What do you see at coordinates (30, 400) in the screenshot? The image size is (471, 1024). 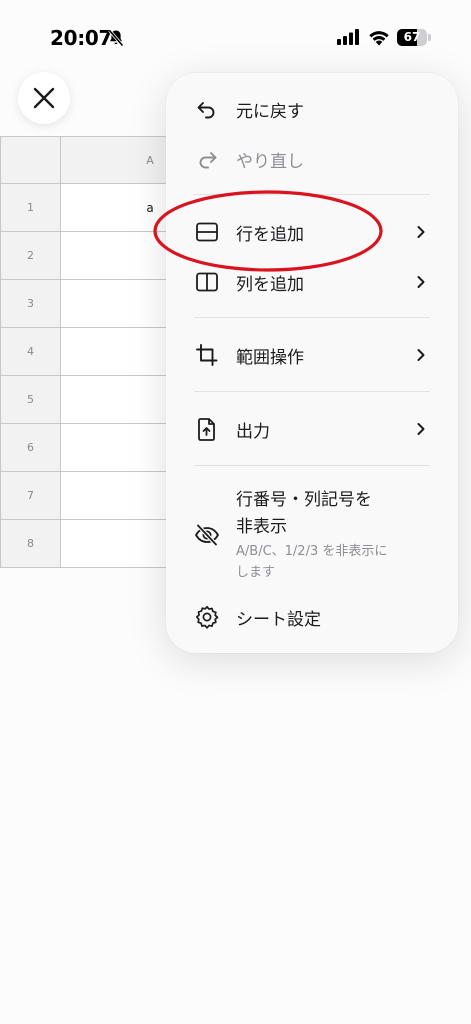 I see `row-number: 5` at bounding box center [30, 400].